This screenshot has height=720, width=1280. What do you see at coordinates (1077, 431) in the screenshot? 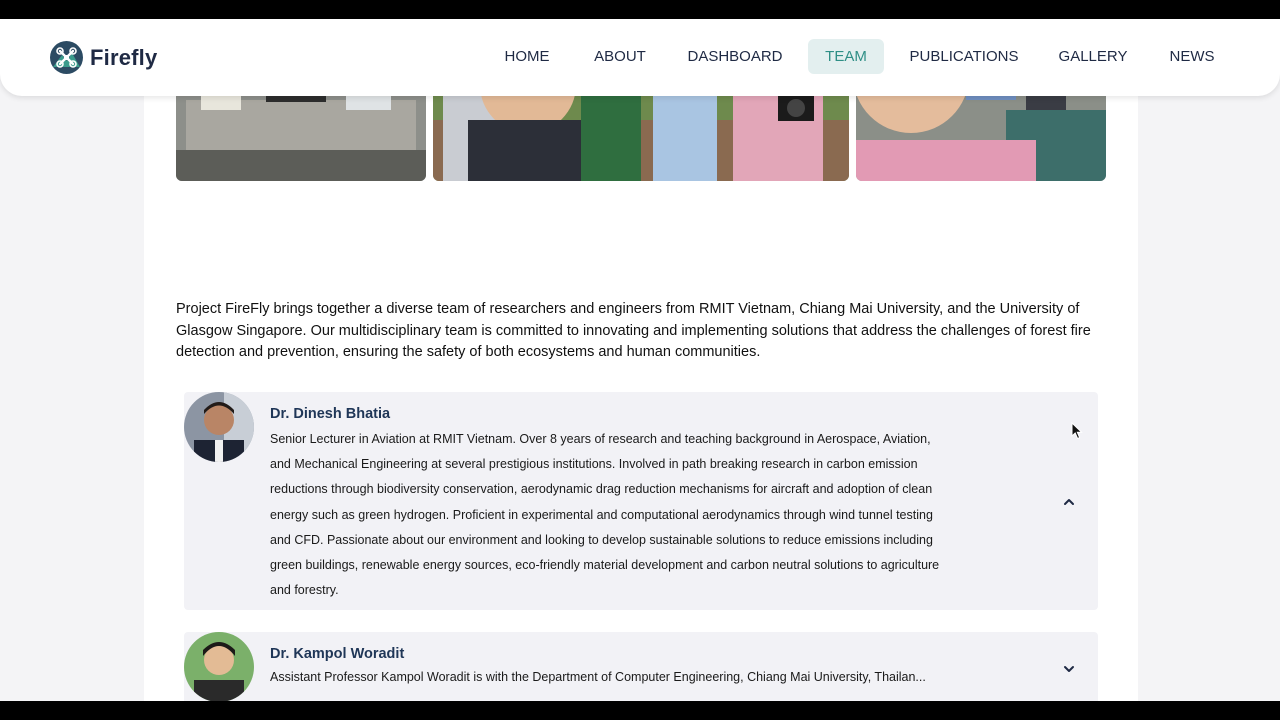
I see `mouse-cursor-icon` at bounding box center [1077, 431].